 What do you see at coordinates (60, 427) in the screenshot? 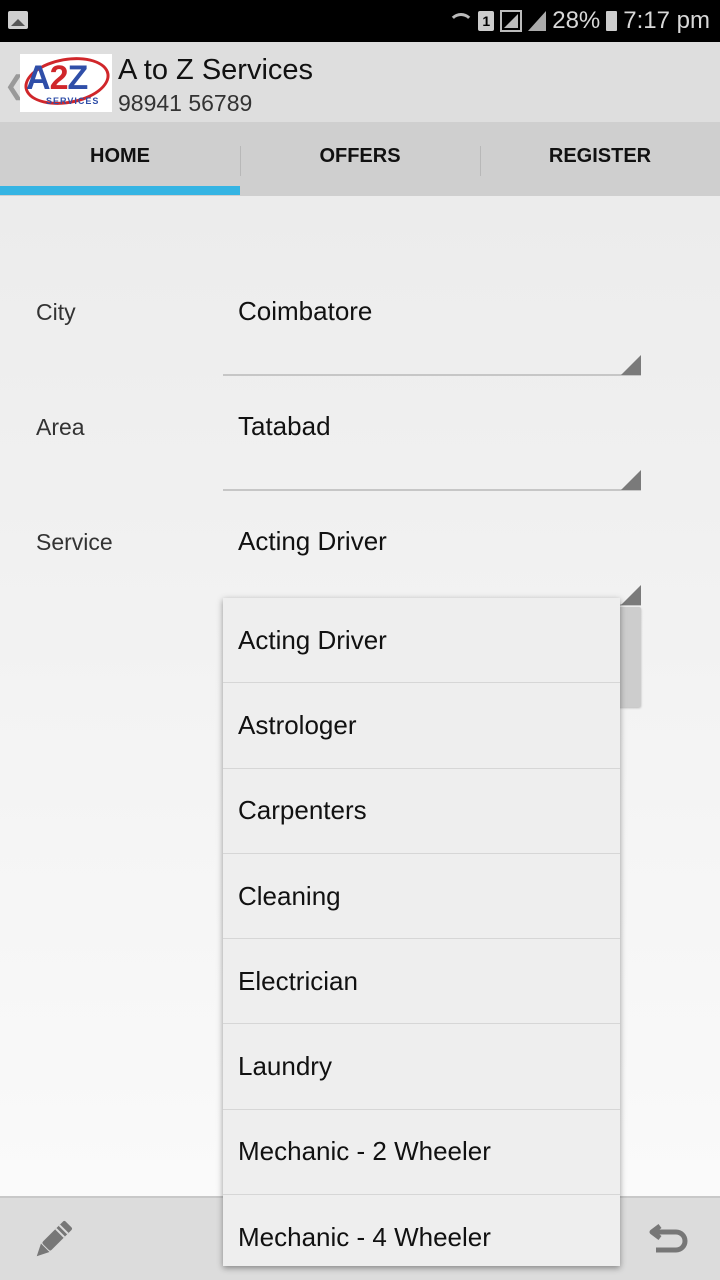
I see `area-label: Area` at bounding box center [60, 427].